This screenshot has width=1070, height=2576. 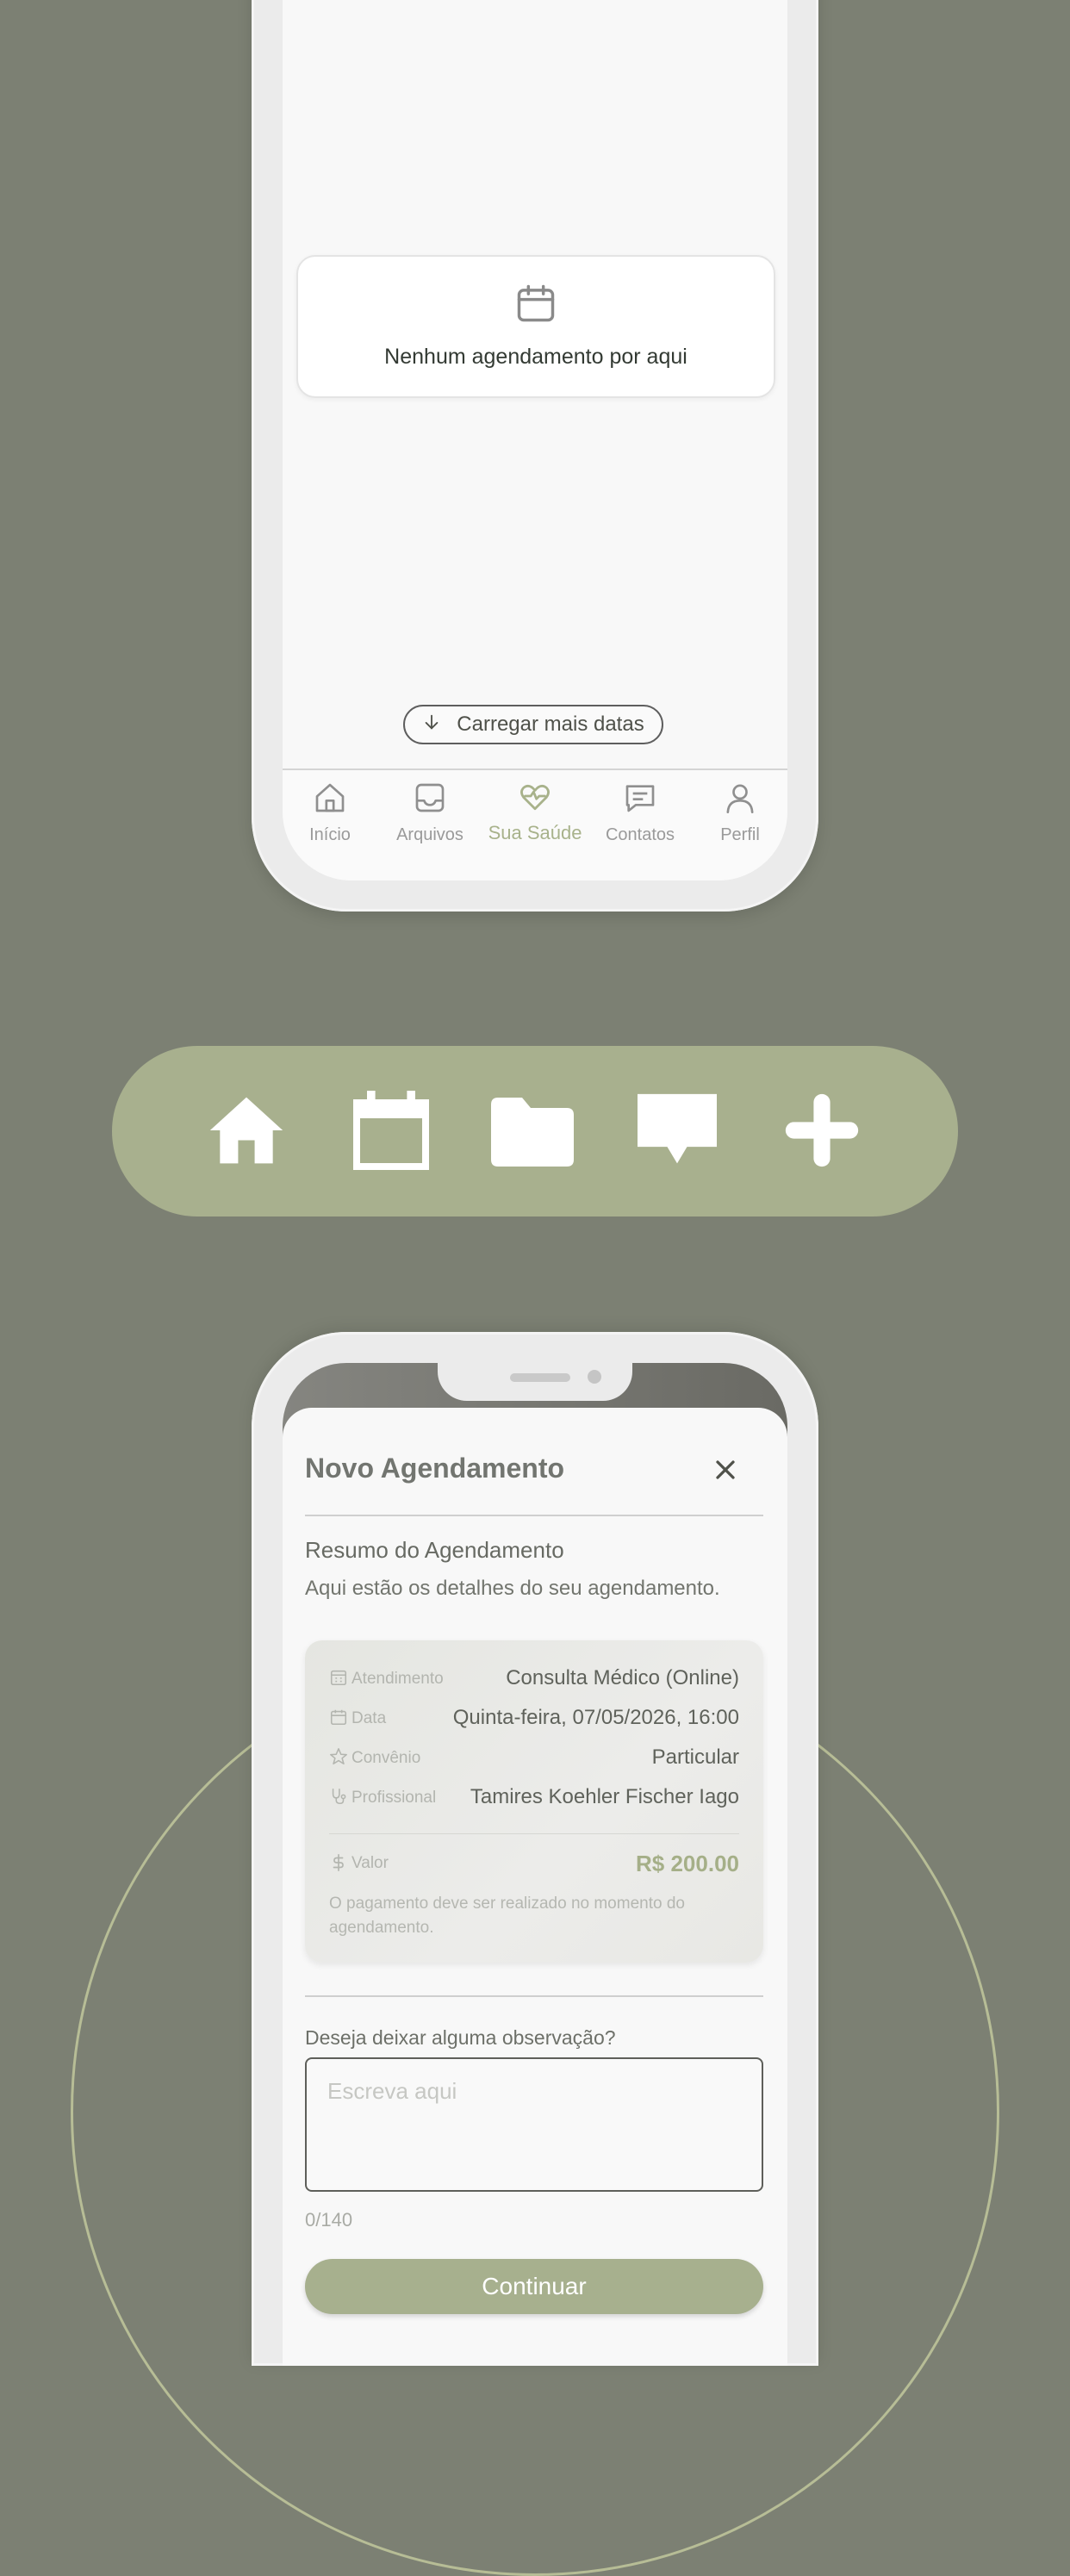 I want to click on modal-title: Novo Agendamento, so click(x=435, y=1469).